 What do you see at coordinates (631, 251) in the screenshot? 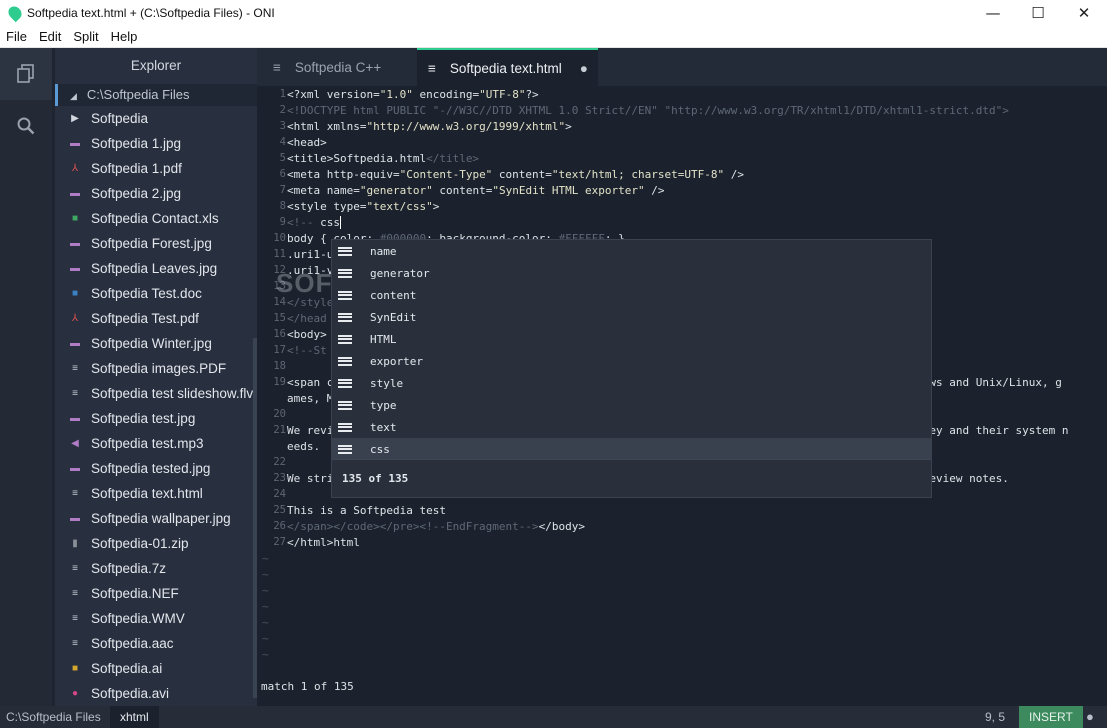
I see `completion-item: name` at bounding box center [631, 251].